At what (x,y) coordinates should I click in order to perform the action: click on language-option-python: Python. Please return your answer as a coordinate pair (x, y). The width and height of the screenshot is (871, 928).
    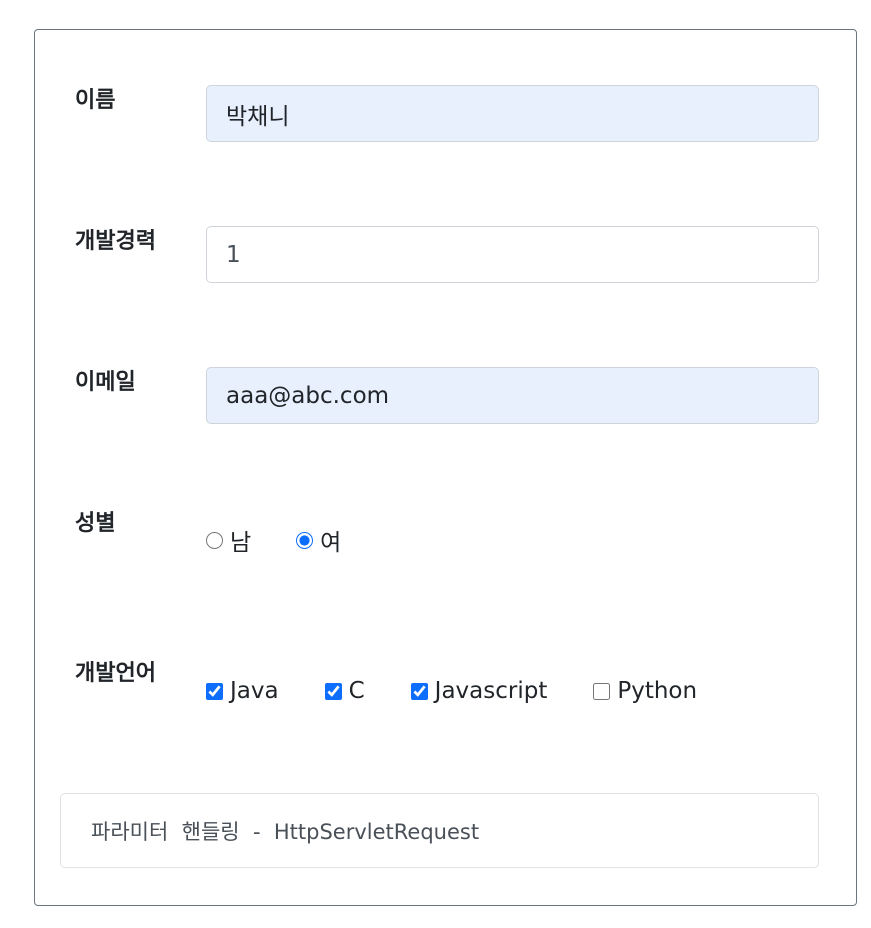
    Looking at the image, I should click on (645, 691).